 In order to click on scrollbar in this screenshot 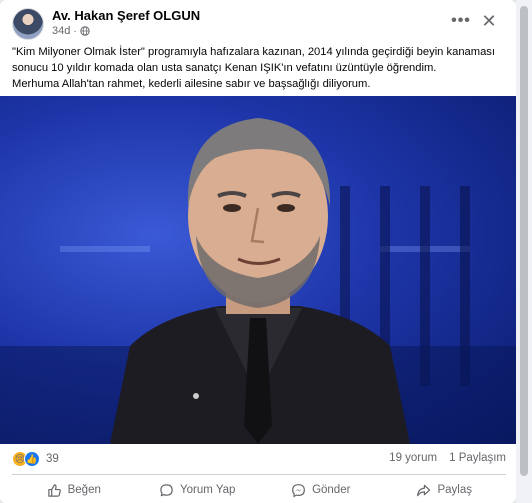, I will do `click(524, 251)`.